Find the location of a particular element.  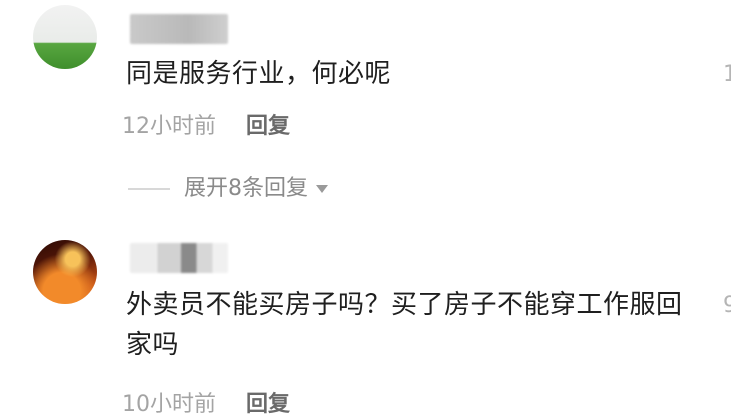

comment-meta: 10小时前 回复 is located at coordinates (206, 405).